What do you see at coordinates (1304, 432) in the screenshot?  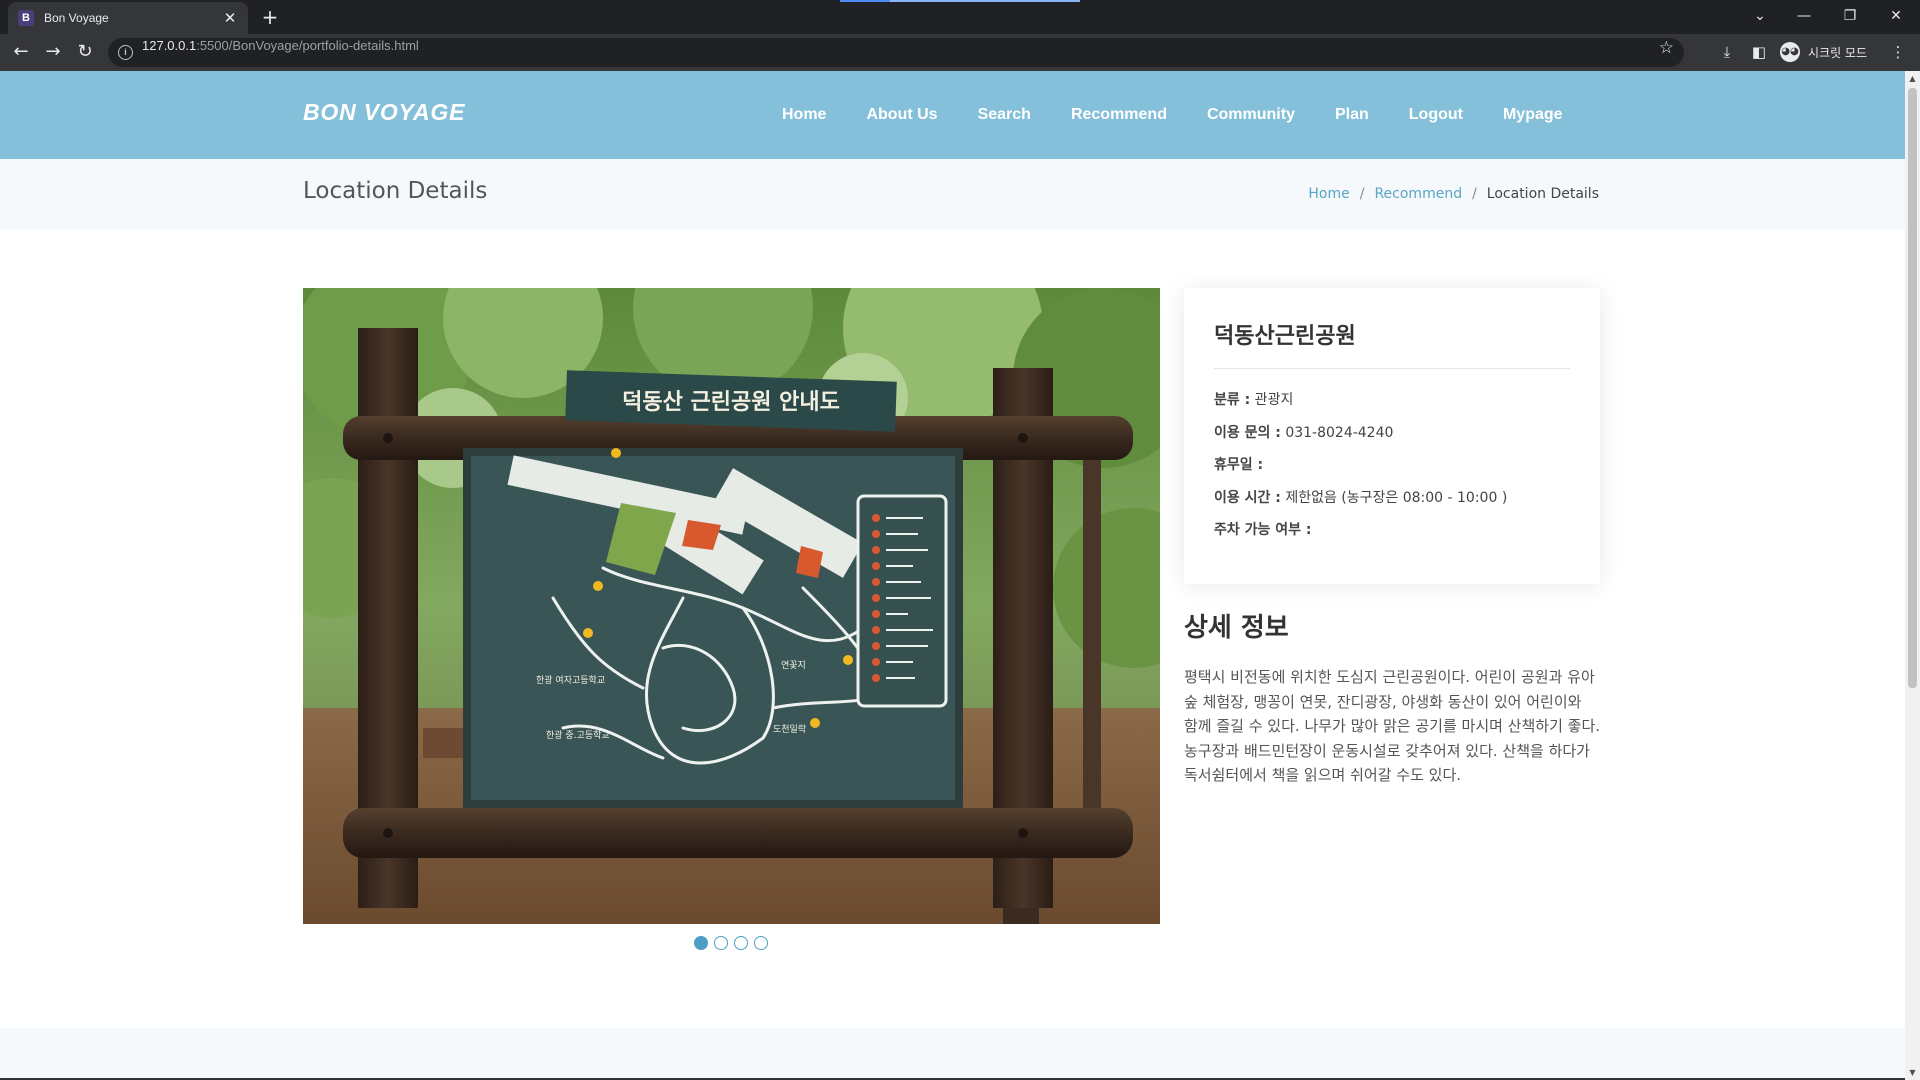 I see `info-contact: 이용 문의 : 031-8024-4240` at bounding box center [1304, 432].